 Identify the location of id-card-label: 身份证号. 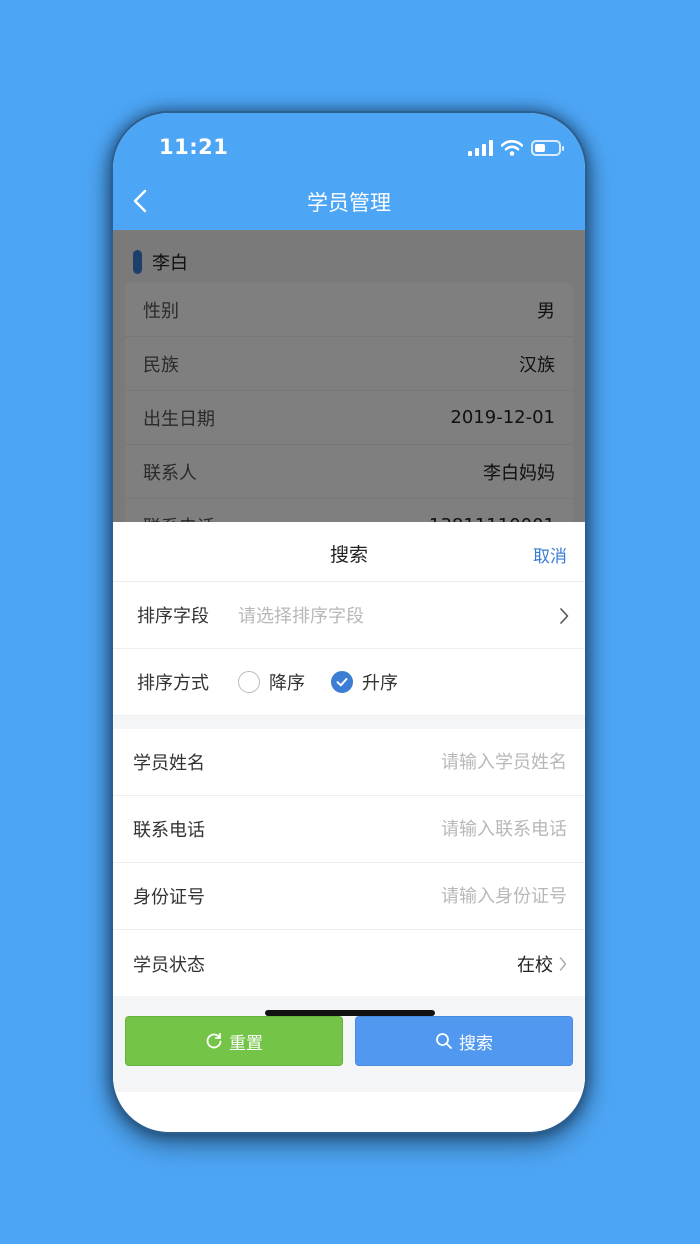
(169, 897).